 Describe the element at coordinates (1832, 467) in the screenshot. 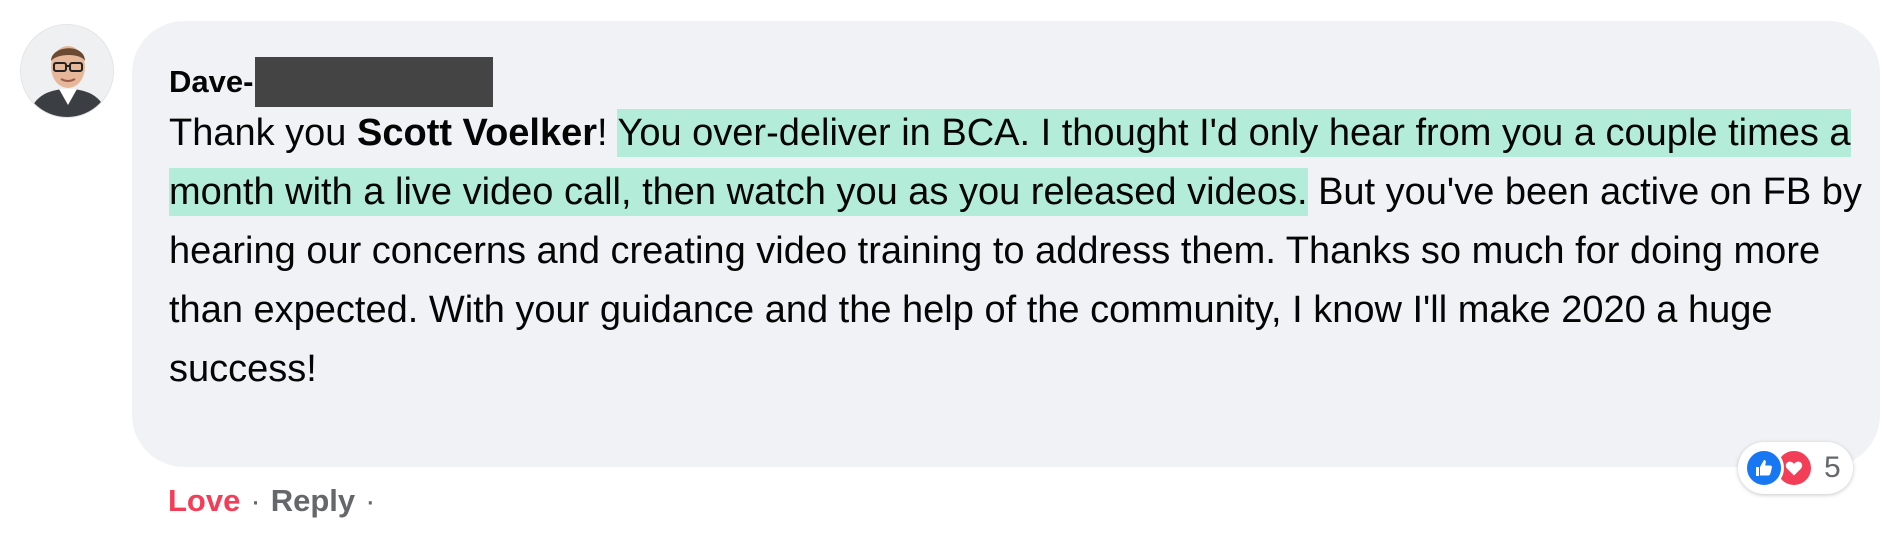

I see `reaction-count: 5` at that location.